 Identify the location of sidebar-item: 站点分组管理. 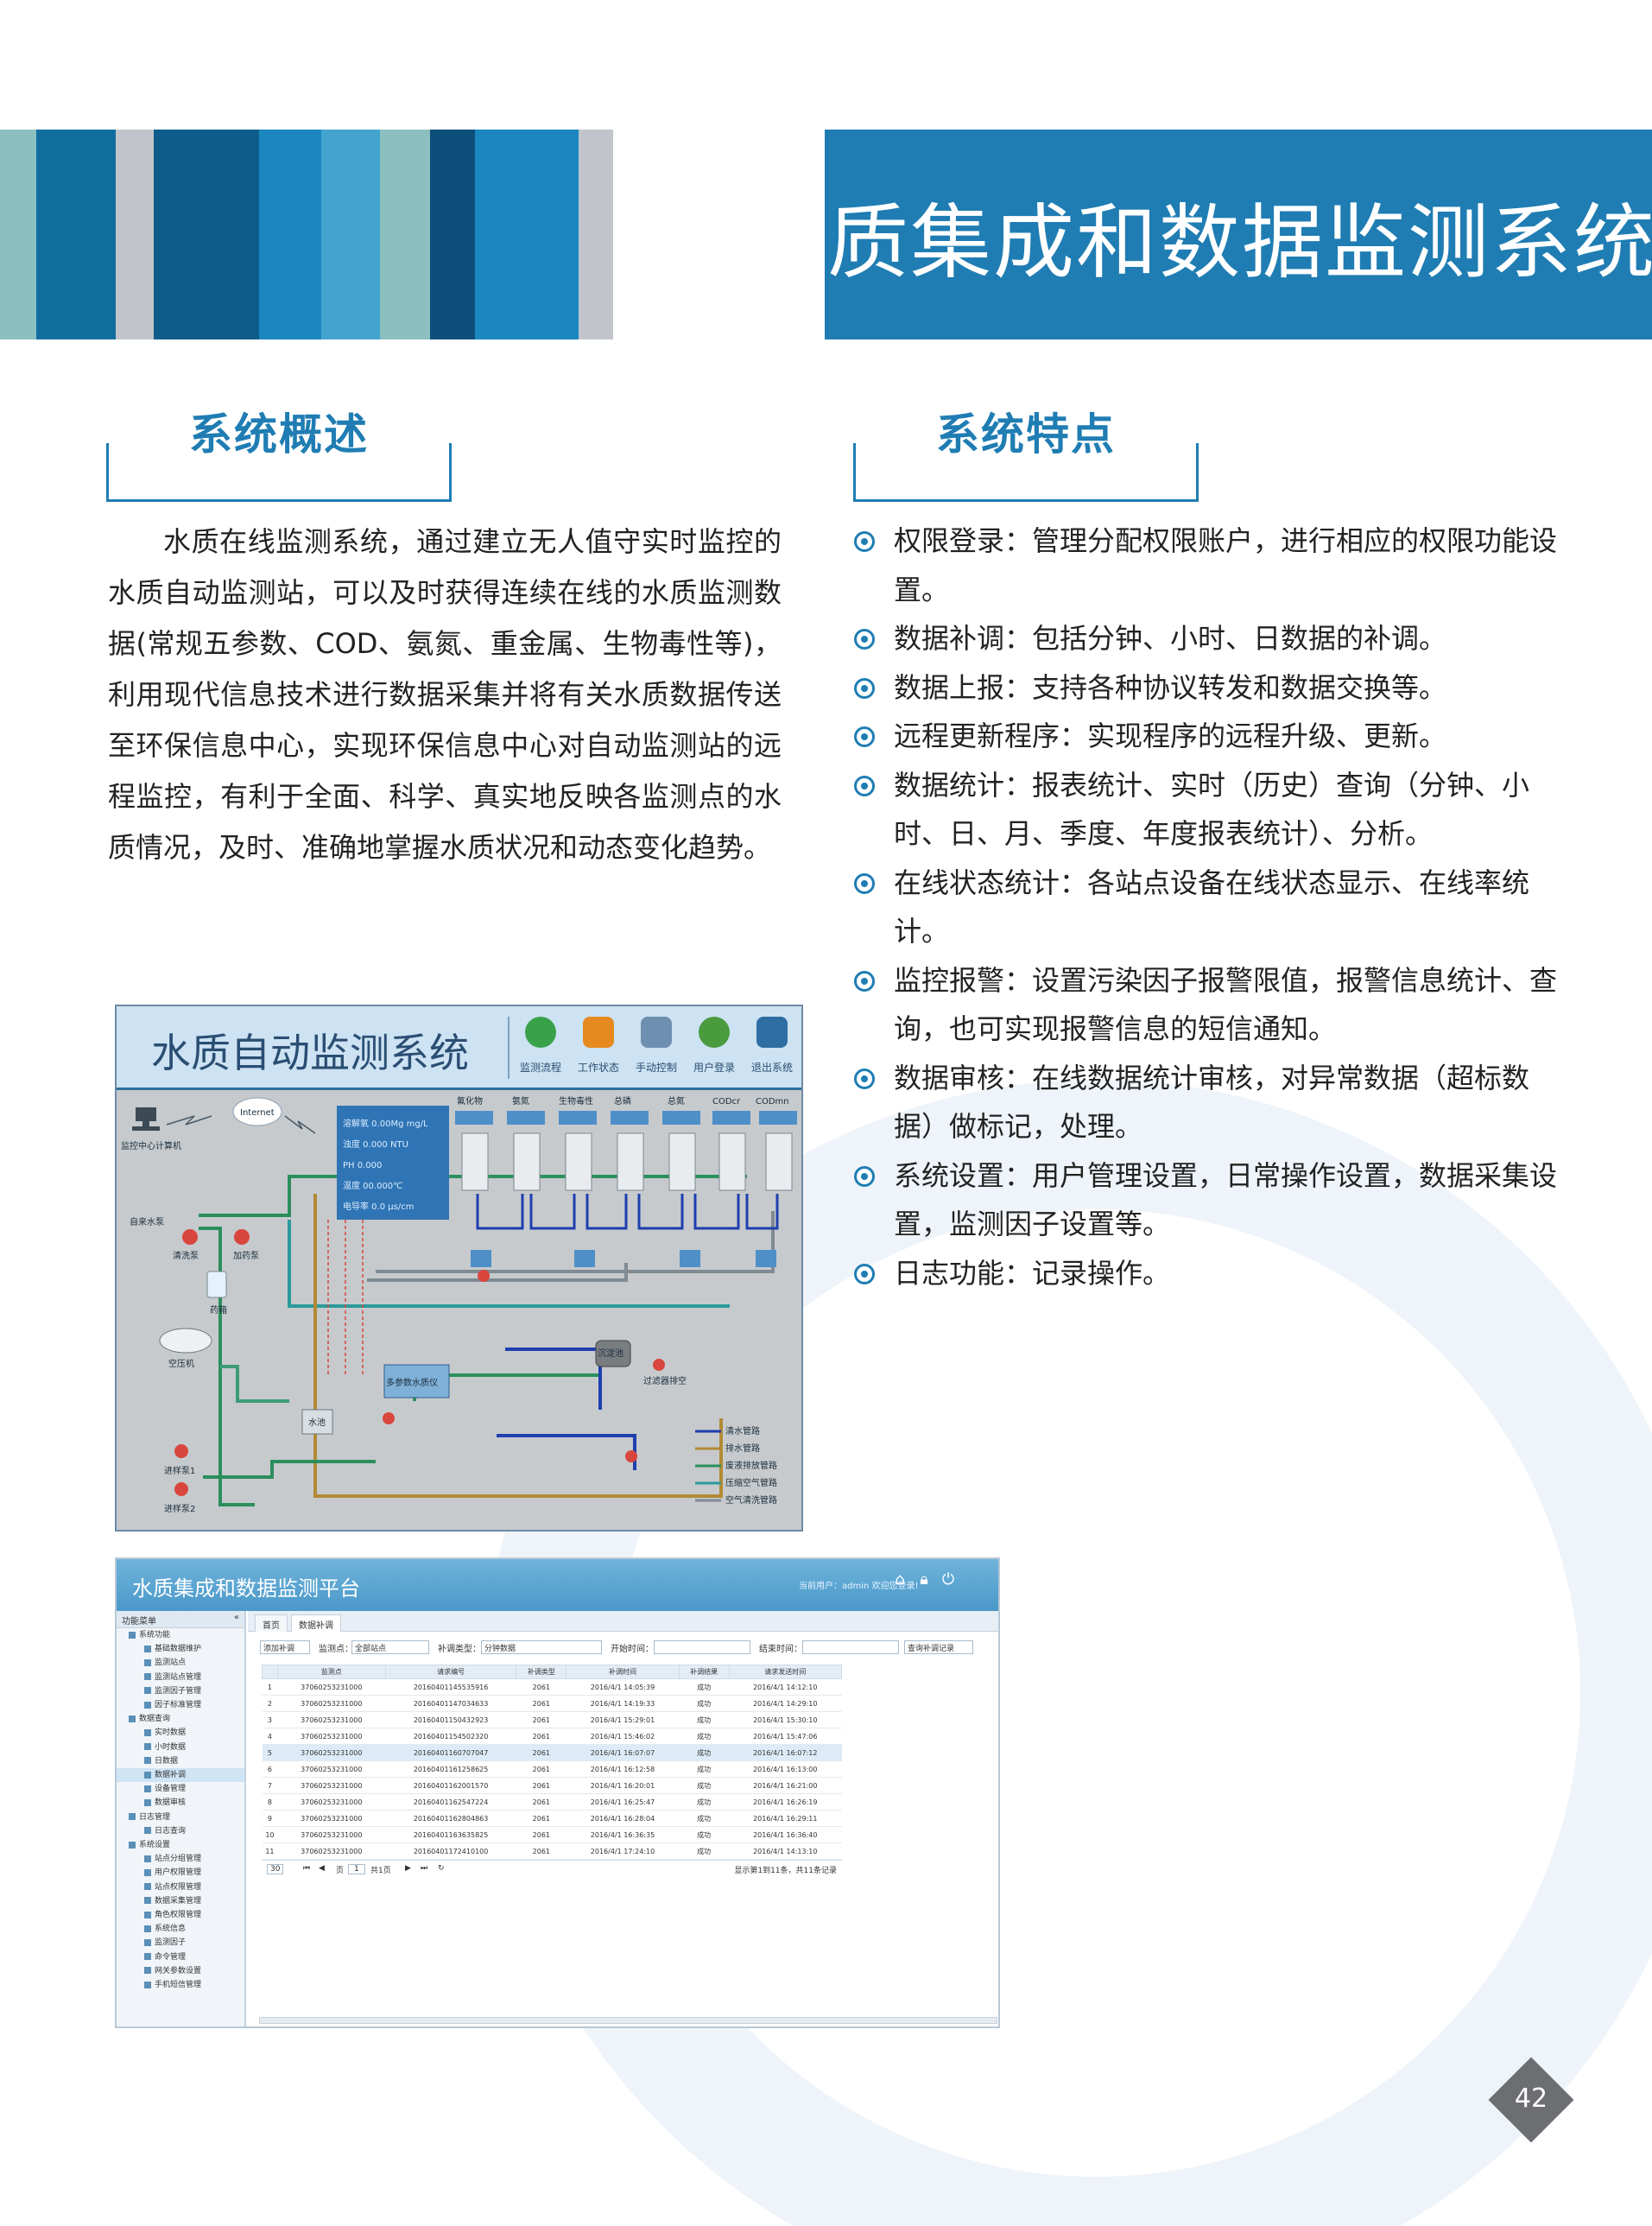
(180, 1859).